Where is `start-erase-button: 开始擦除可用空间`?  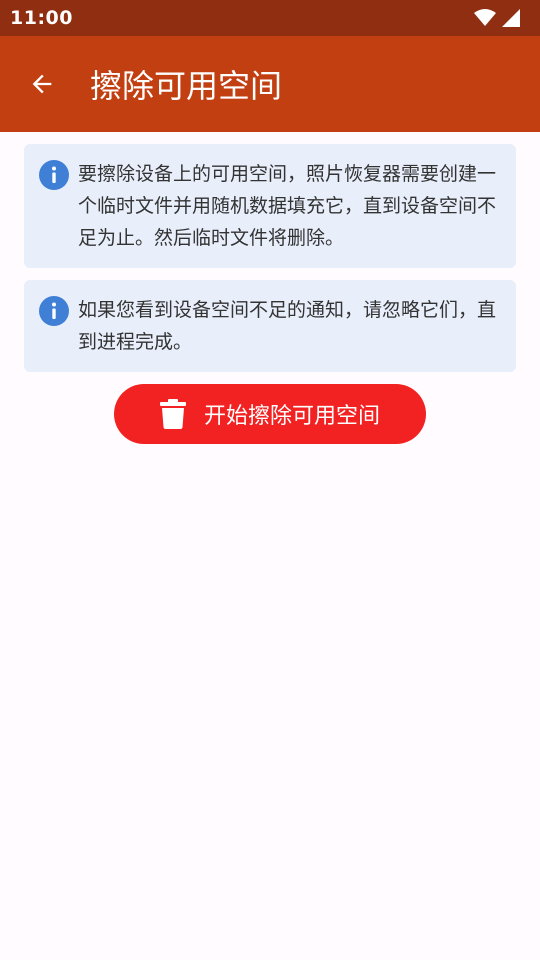 start-erase-button: 开始擦除可用空间 is located at coordinates (270, 414).